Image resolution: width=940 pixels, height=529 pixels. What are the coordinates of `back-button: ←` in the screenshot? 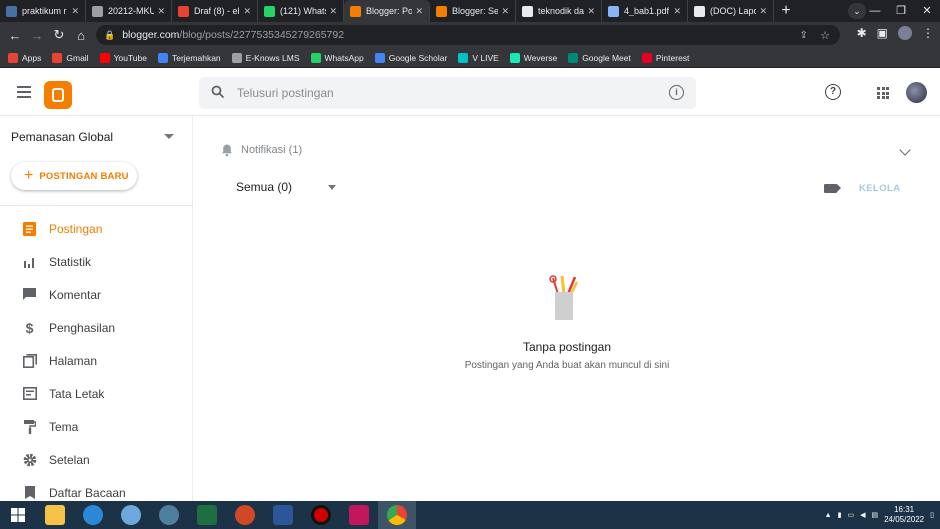 It's located at (15, 35).